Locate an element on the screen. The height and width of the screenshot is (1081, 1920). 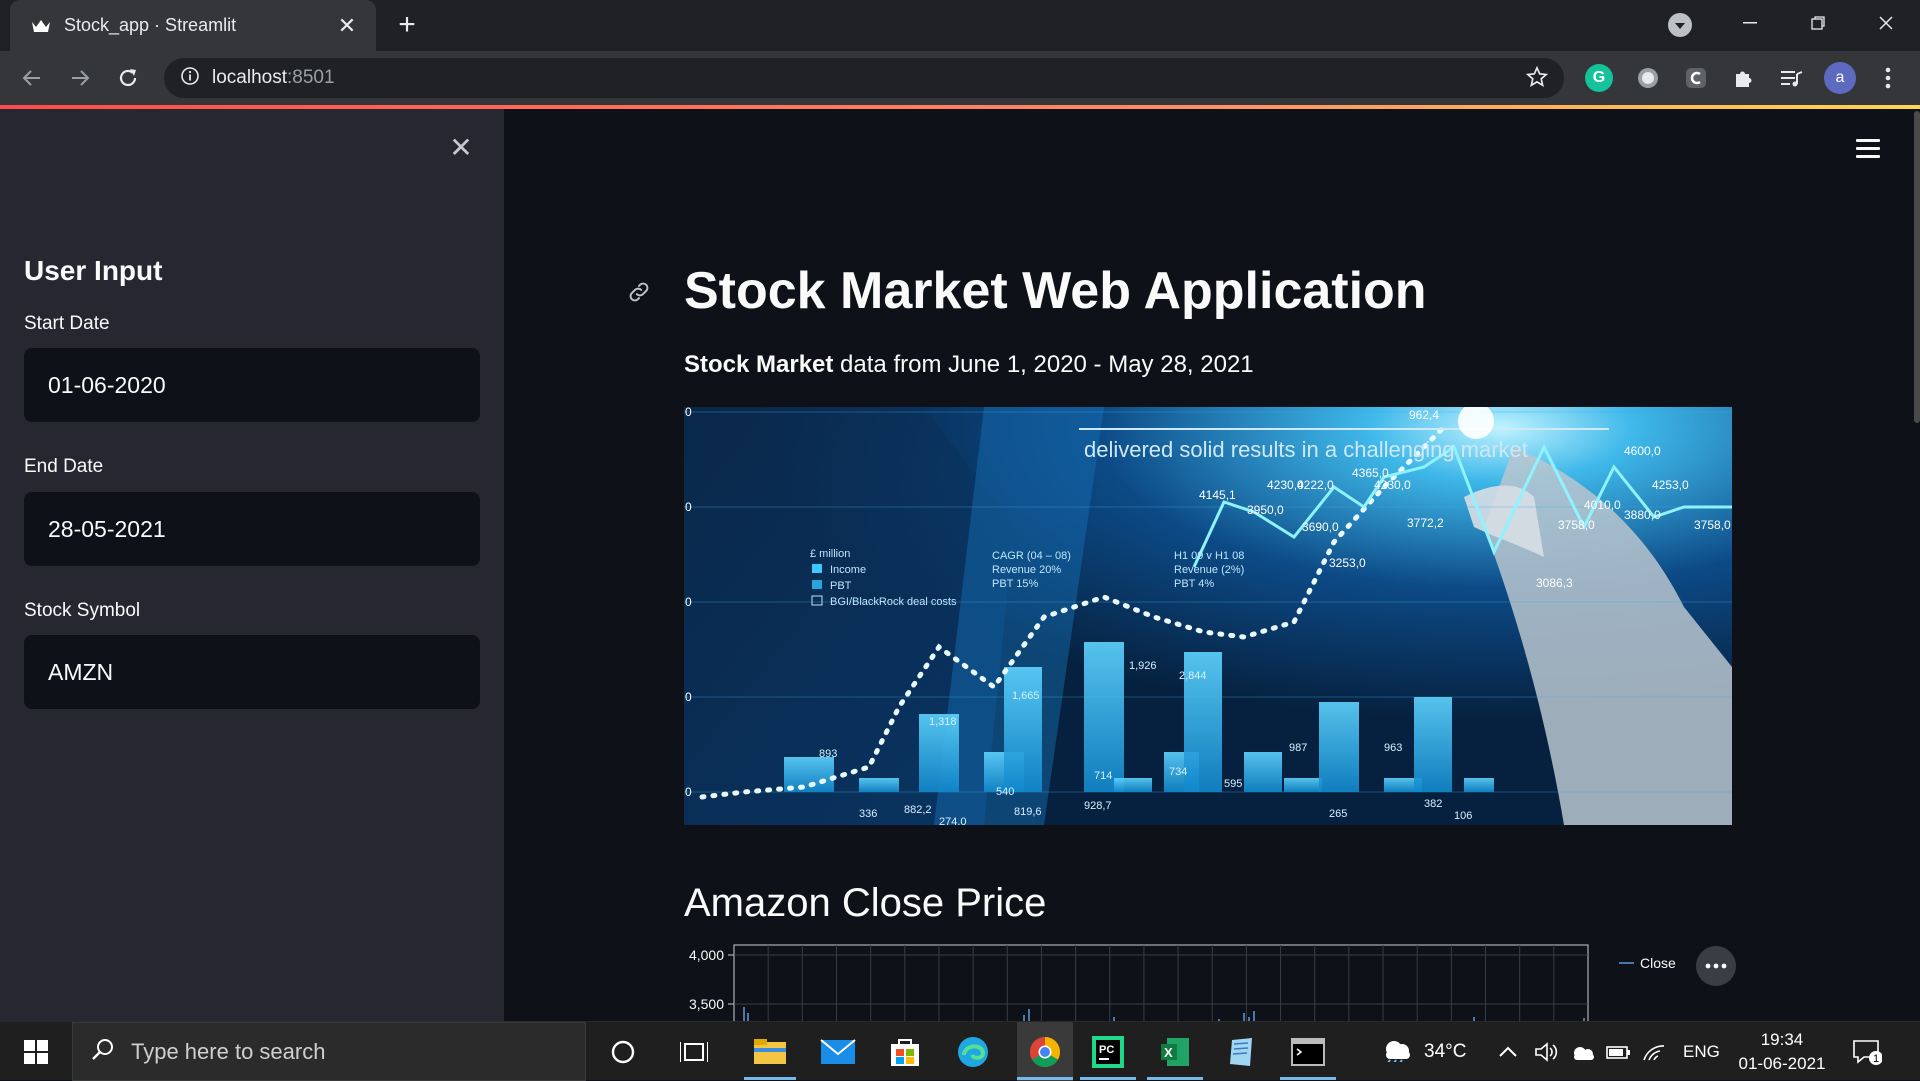
back-arrow-icon is located at coordinates (32, 78).